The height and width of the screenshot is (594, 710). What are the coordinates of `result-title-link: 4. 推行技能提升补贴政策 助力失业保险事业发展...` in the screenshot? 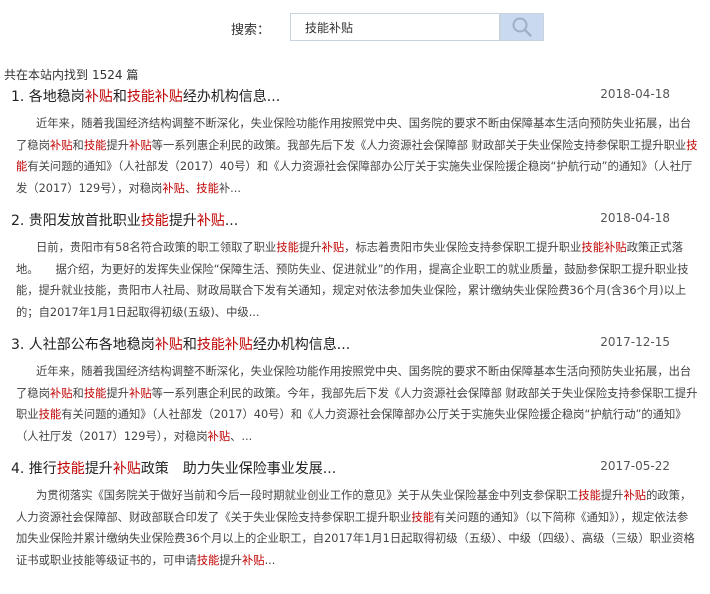 It's located at (173, 468).